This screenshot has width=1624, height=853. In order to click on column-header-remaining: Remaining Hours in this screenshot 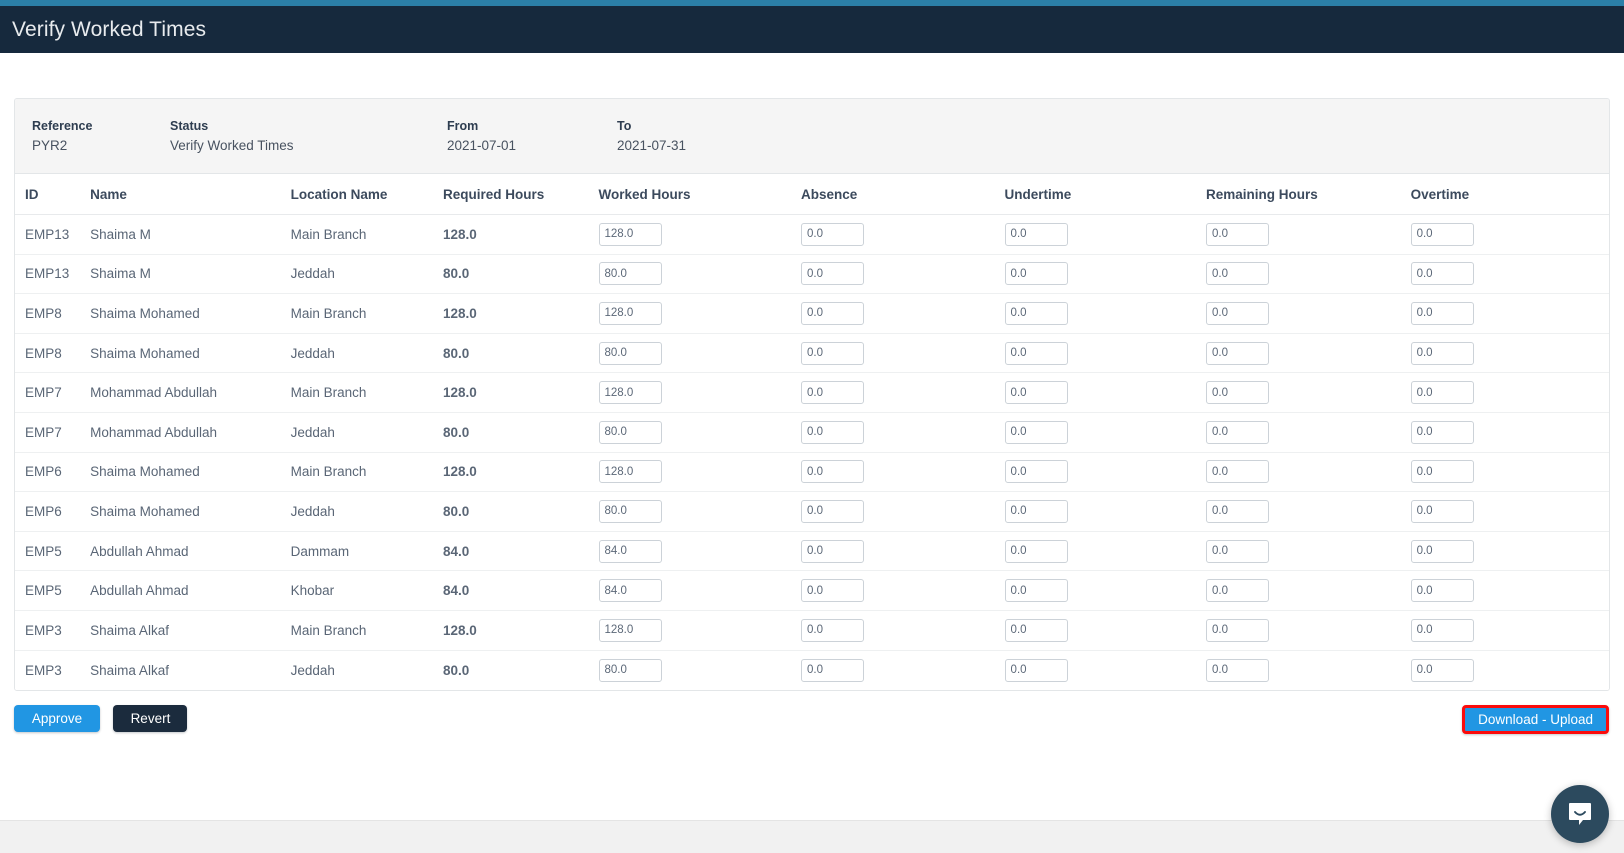, I will do `click(1308, 194)`.